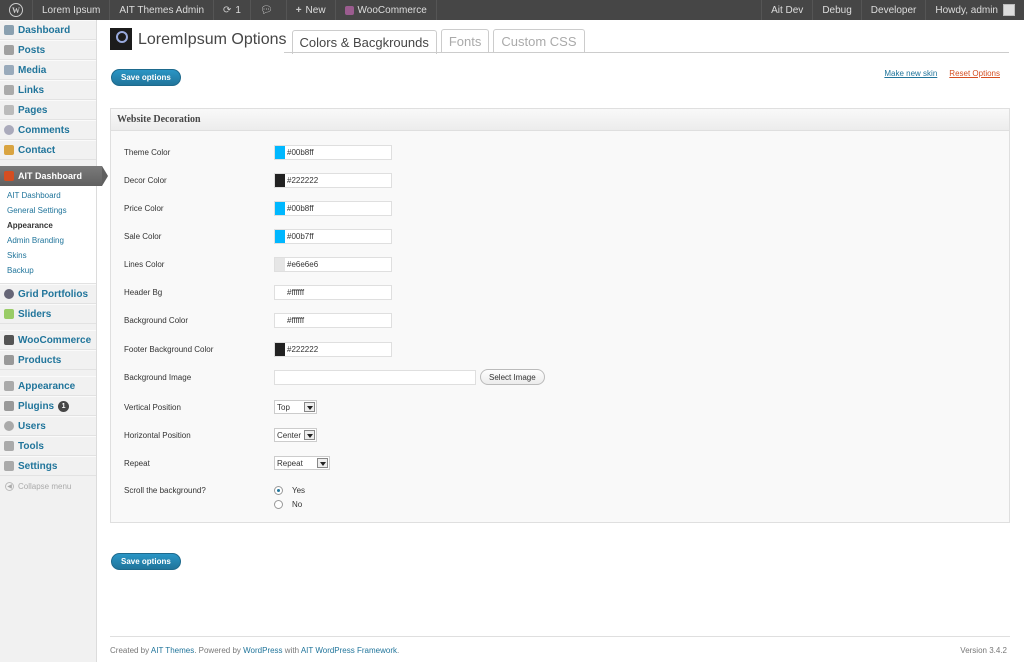  Describe the element at coordinates (269, 10) in the screenshot. I see `comments-link: 💬︎` at that location.